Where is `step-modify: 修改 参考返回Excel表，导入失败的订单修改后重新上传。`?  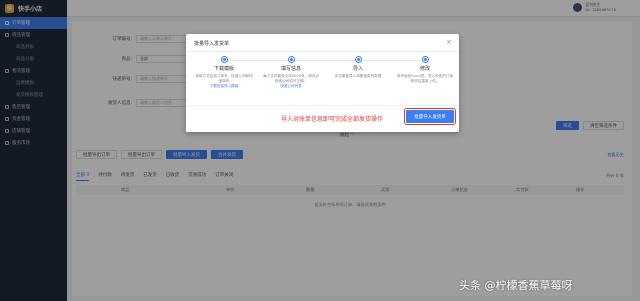 step-modify: 修改 参考返回Excel表，导入失败的订单修改后重新上传。 is located at coordinates (425, 70).